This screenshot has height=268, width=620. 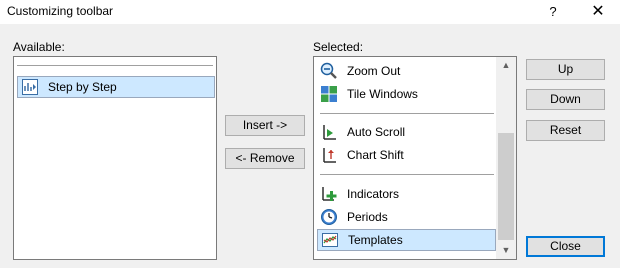 I want to click on close-window-button: ✕, so click(x=598, y=12).